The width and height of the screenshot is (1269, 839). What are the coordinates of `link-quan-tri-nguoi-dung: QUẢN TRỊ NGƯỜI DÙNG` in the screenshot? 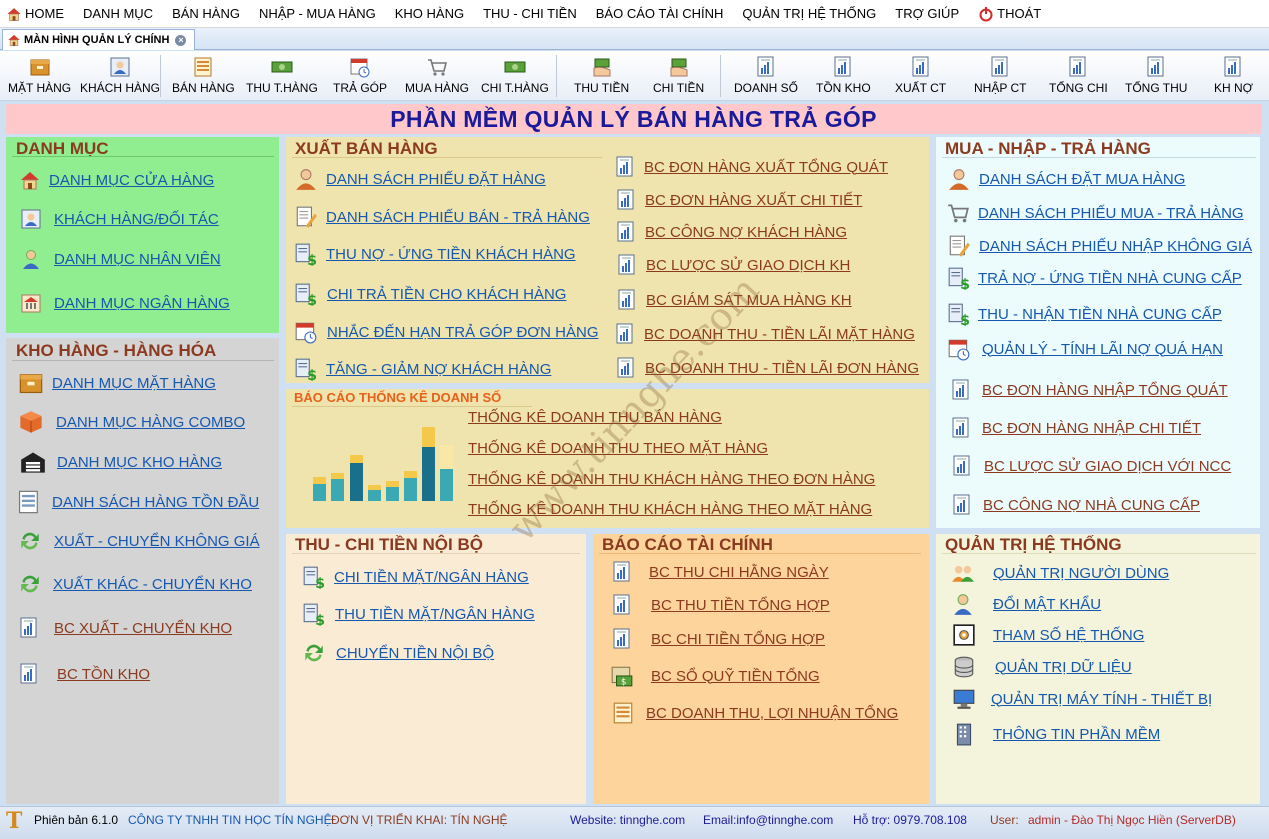 It's located at (1060, 573).